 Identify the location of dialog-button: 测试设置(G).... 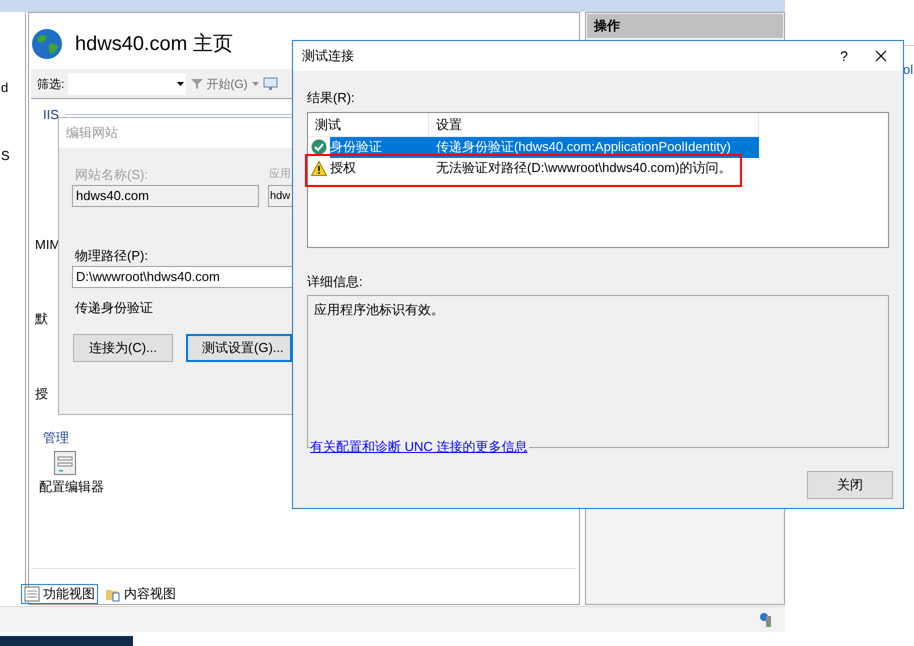
(239, 348).